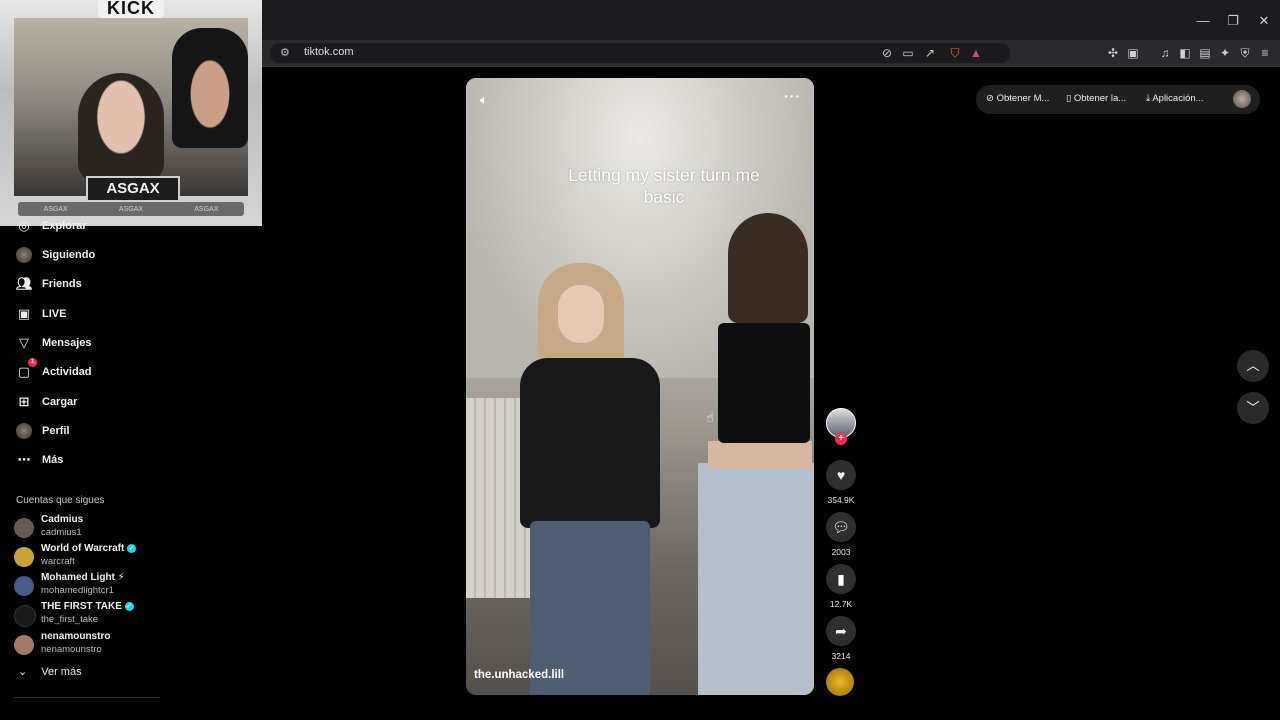  What do you see at coordinates (1133, 53) in the screenshot?
I see `tab-search-icon: ▣` at bounding box center [1133, 53].